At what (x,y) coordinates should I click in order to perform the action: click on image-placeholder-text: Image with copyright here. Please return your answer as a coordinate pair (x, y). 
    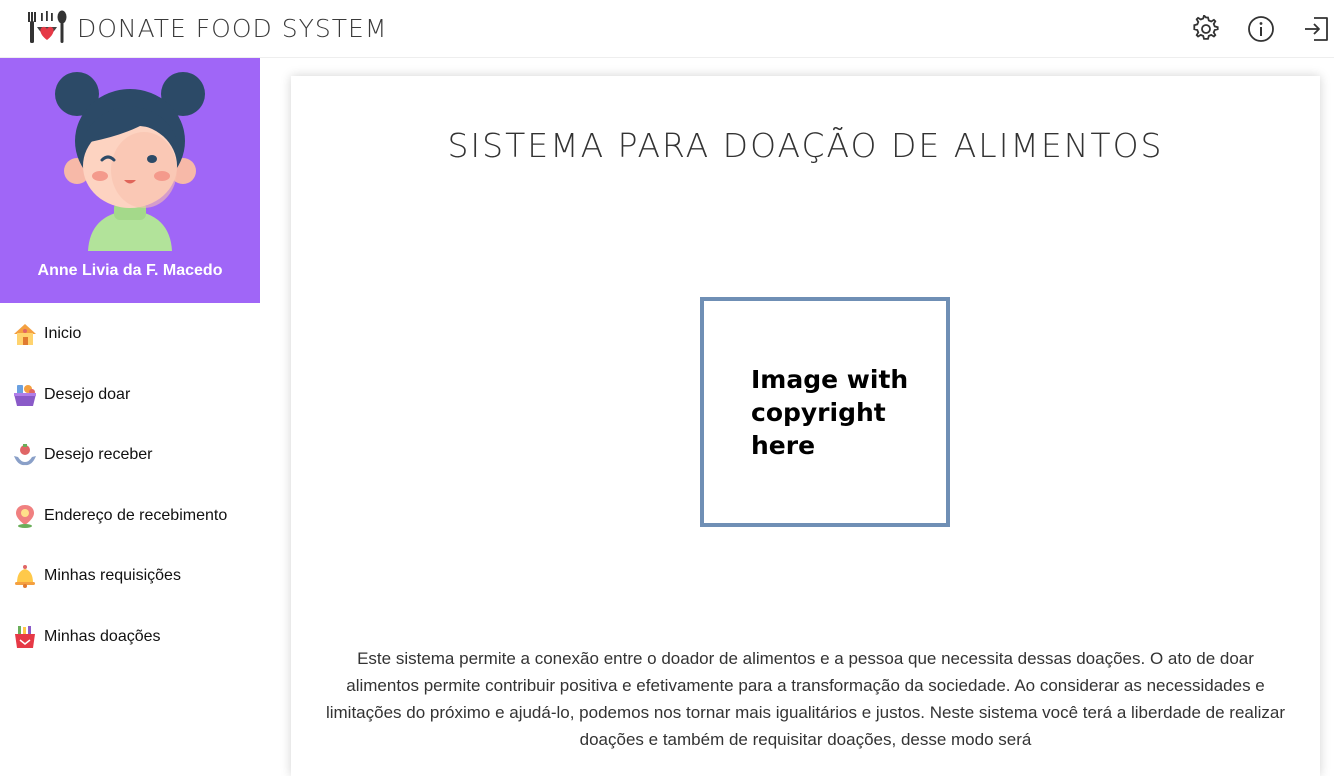
    Looking at the image, I should click on (830, 412).